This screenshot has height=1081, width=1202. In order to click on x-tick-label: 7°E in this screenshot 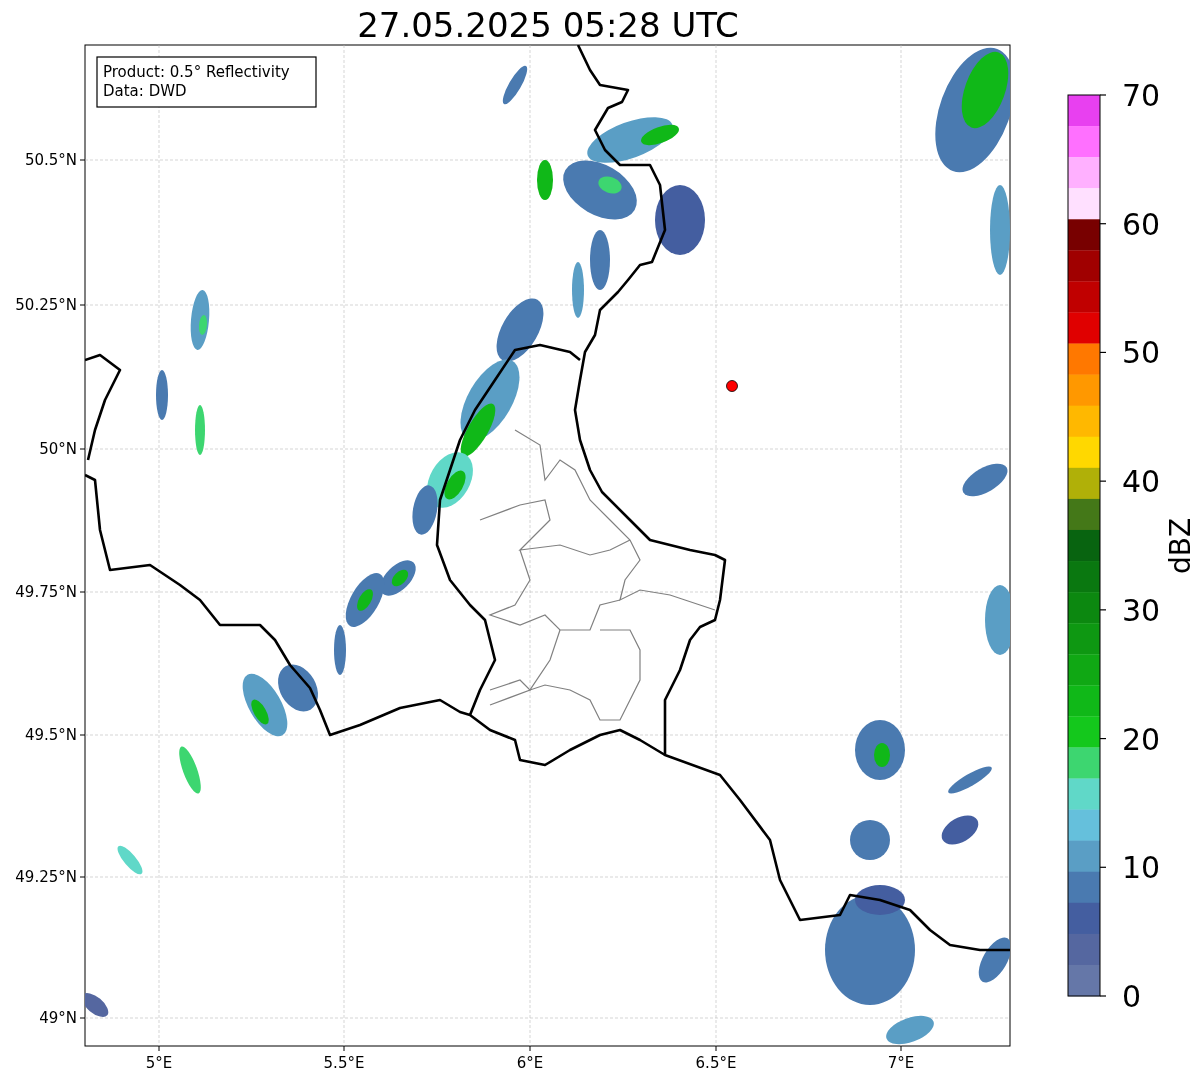, I will do `click(901, 1063)`.